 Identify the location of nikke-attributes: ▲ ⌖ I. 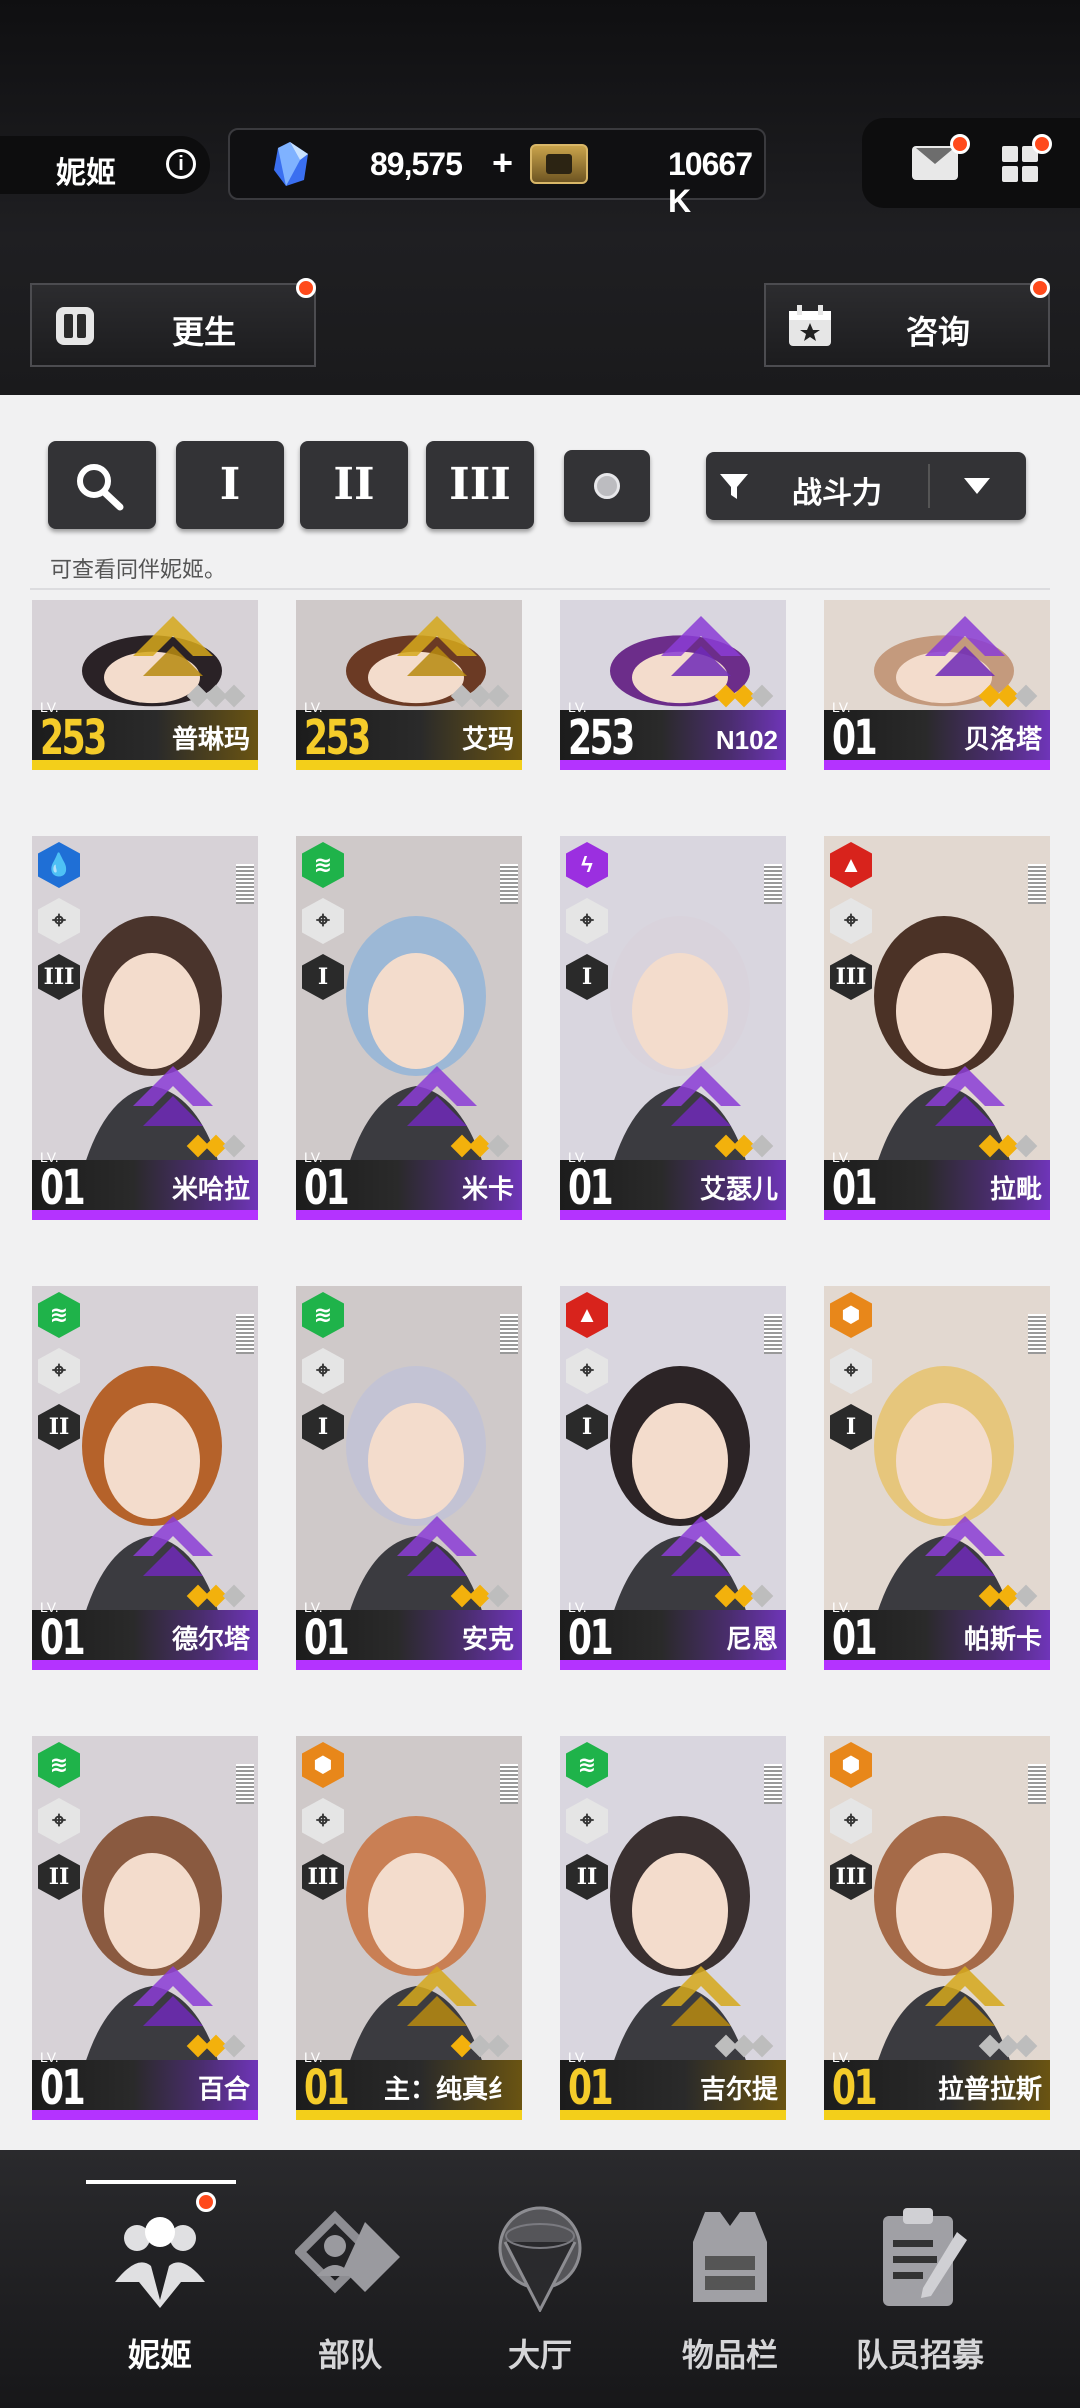
(588, 1376).